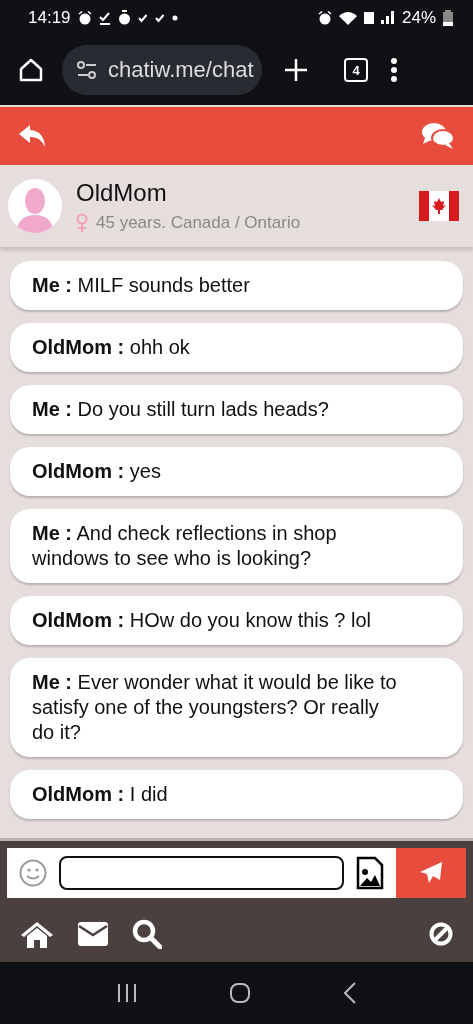  Describe the element at coordinates (236, 620) in the screenshot. I see `chat-message: OldMom : HOw do you know this ? lol` at that location.